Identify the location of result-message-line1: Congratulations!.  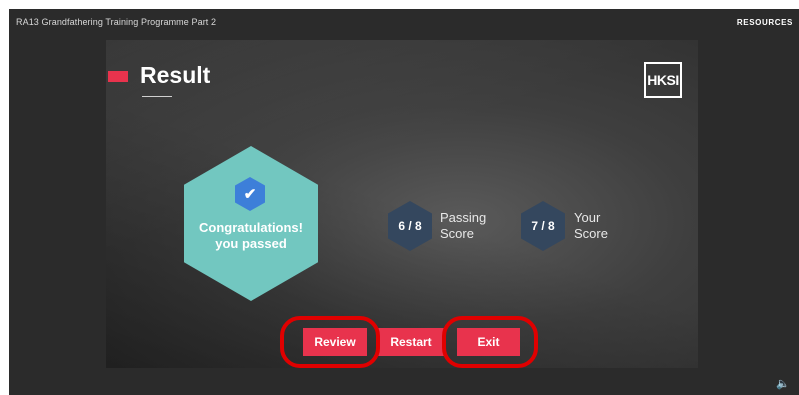
(251, 227).